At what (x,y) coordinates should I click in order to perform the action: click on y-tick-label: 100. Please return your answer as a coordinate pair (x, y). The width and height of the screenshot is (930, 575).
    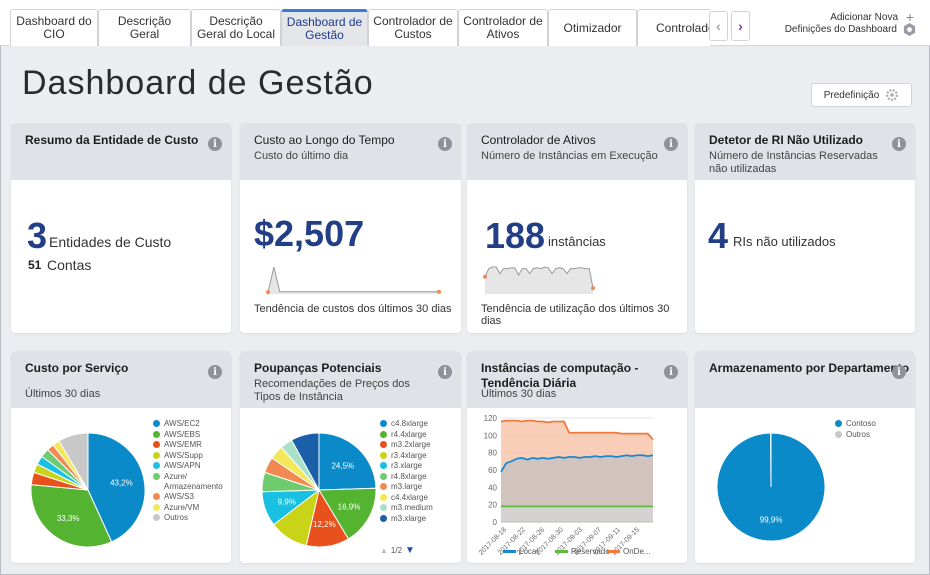
    Looking at the image, I should click on (491, 435).